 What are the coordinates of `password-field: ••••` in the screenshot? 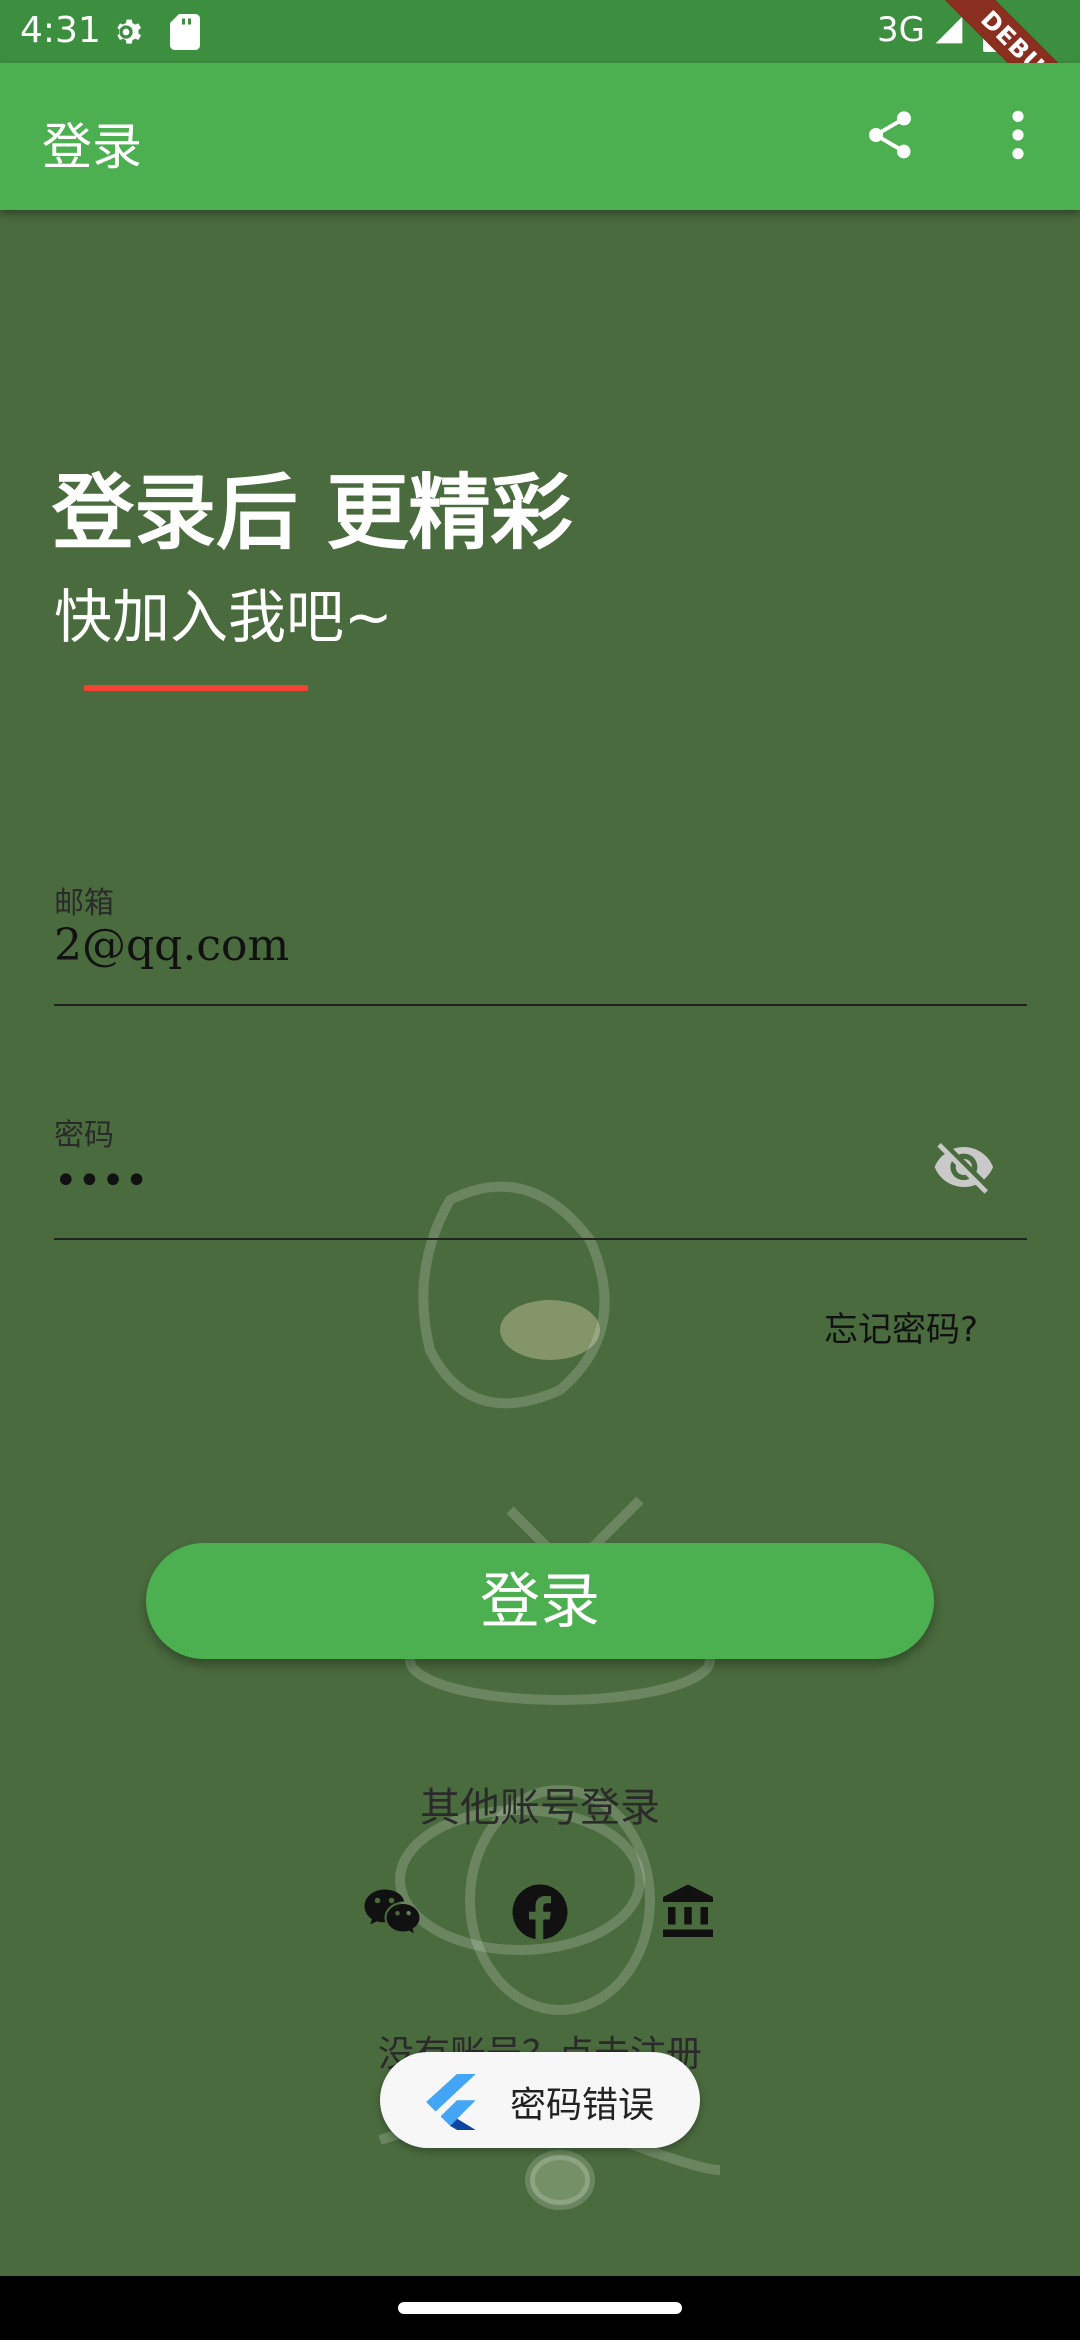 It's located at (484, 1181).